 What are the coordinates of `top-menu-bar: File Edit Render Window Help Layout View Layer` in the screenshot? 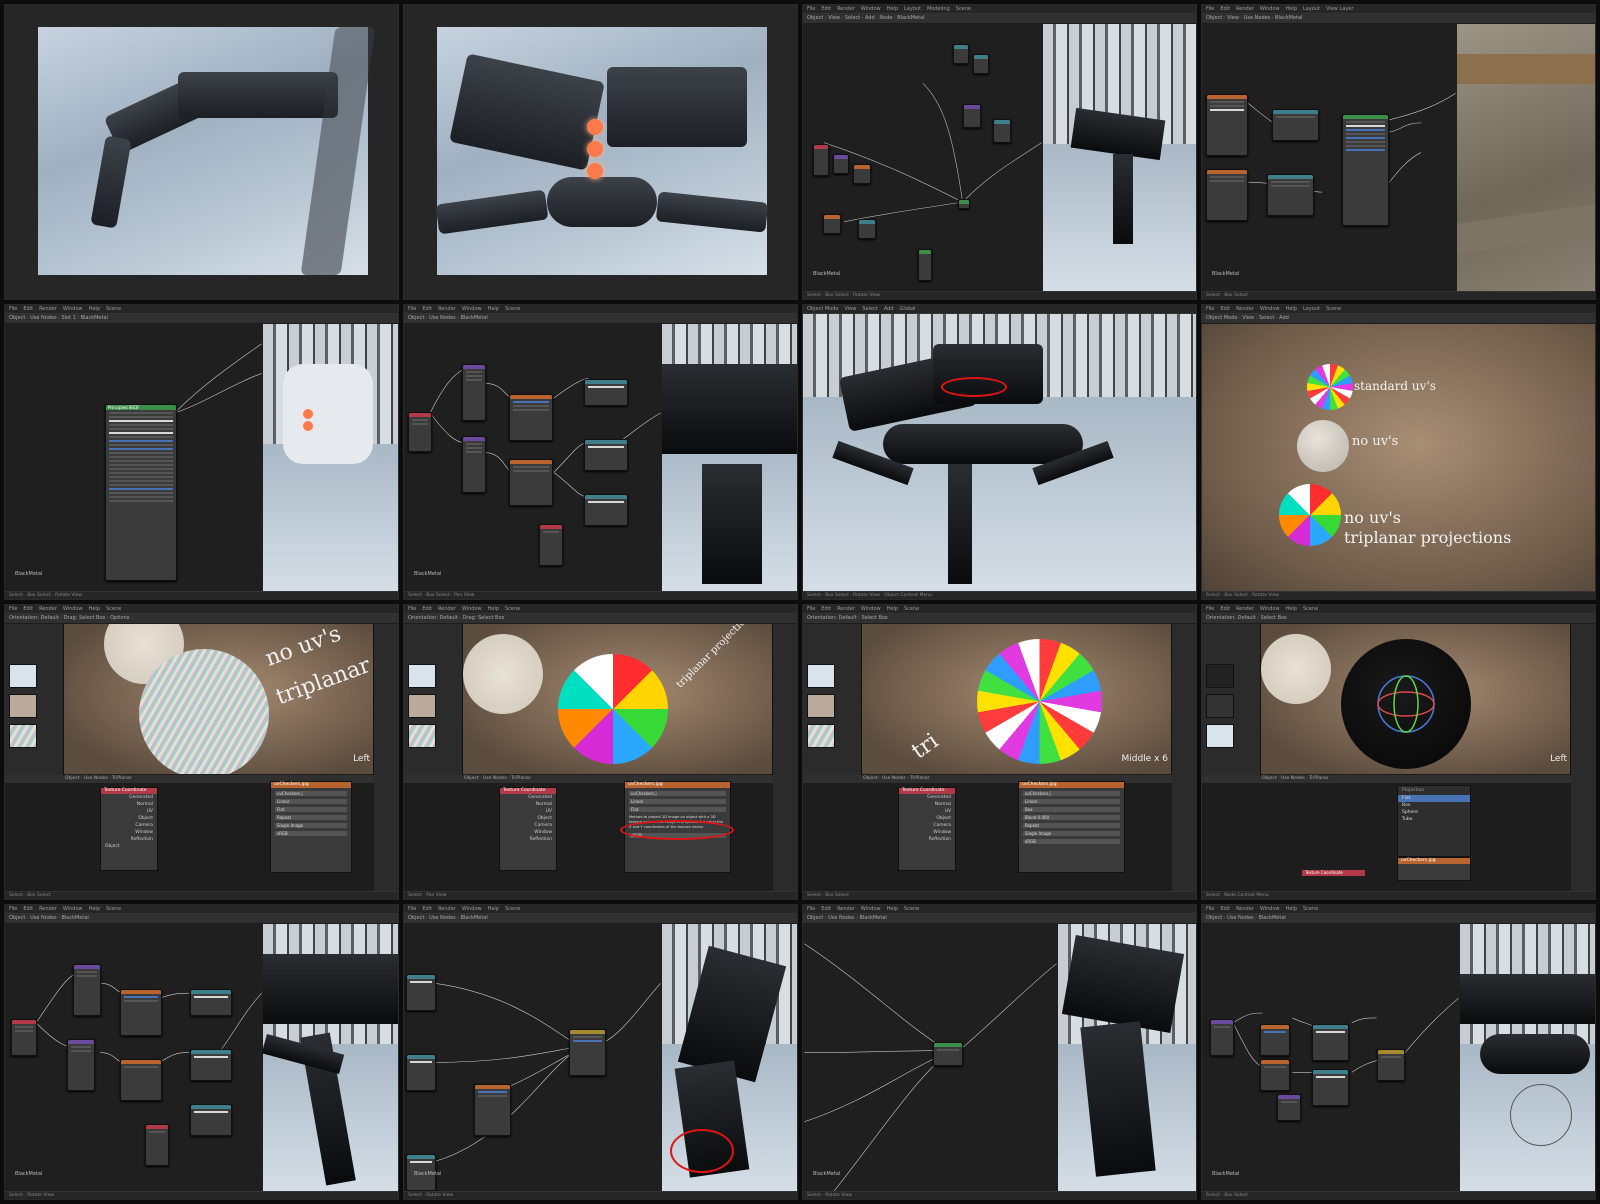 It's located at (1398, 9).